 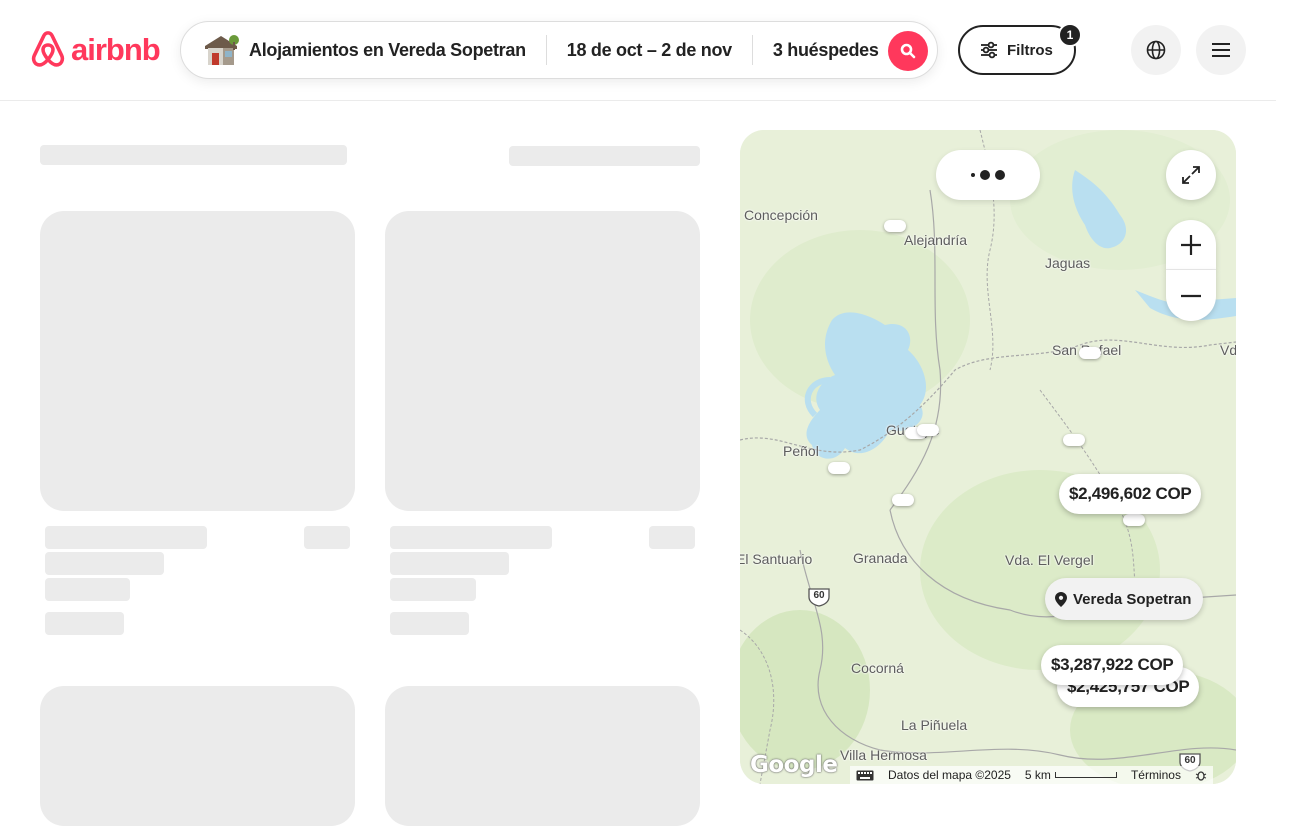 I want to click on price-pin: $3,287,922 COP, so click(x=1112, y=665).